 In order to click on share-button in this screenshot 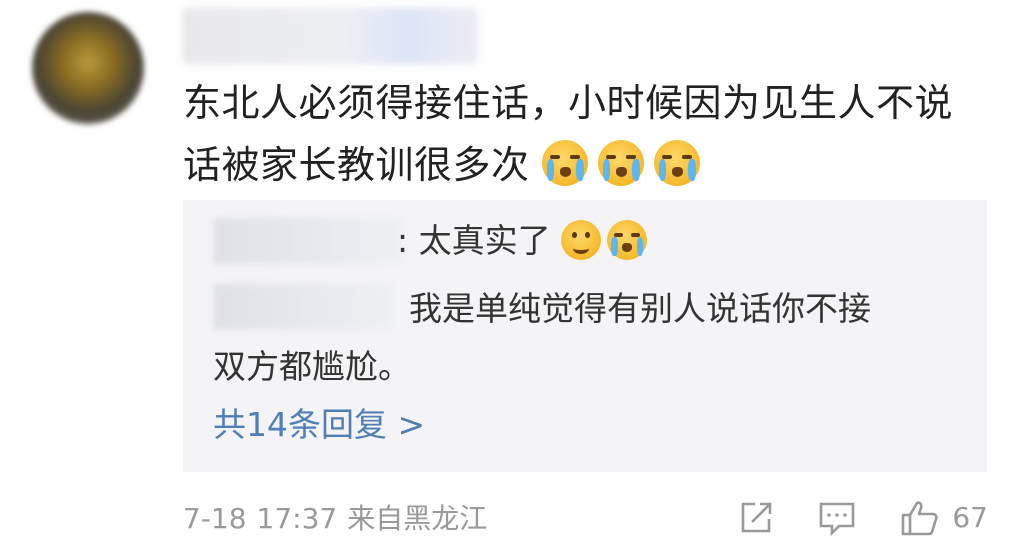, I will do `click(756, 518)`.